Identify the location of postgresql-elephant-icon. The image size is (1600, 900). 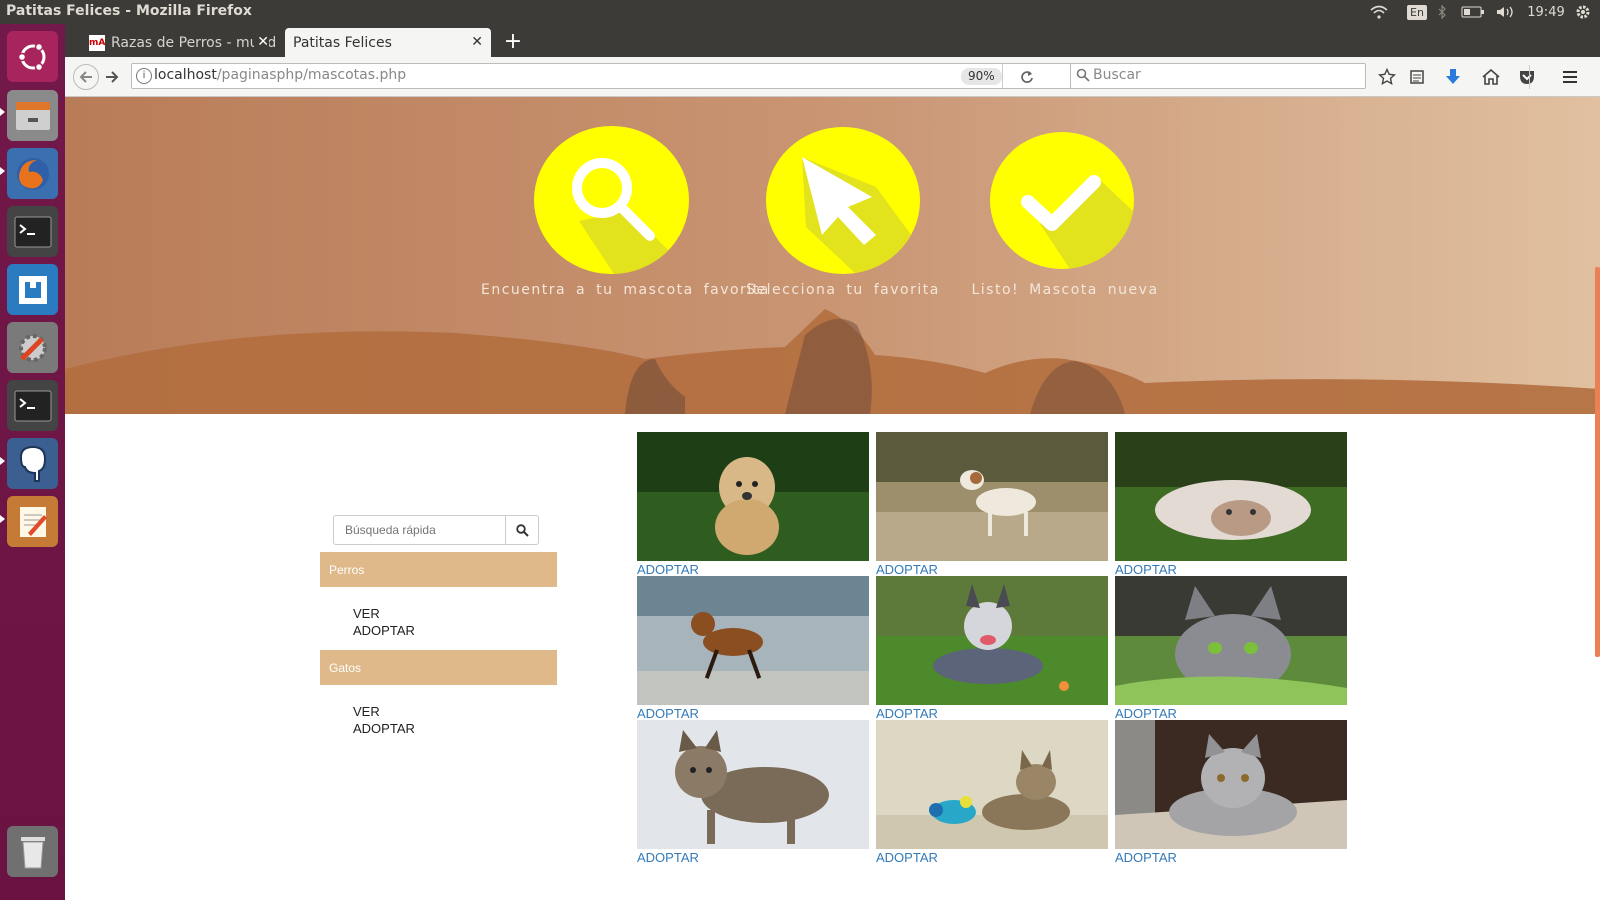
(32, 463).